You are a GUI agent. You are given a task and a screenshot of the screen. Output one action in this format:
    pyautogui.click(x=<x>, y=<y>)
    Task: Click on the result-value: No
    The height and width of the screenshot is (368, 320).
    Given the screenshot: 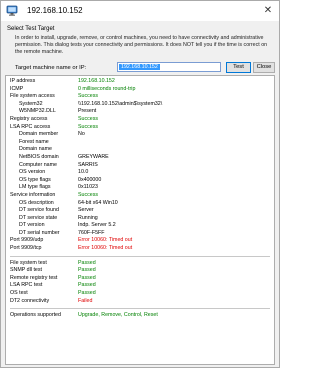 What is the action you would take?
    pyautogui.click(x=81, y=134)
    